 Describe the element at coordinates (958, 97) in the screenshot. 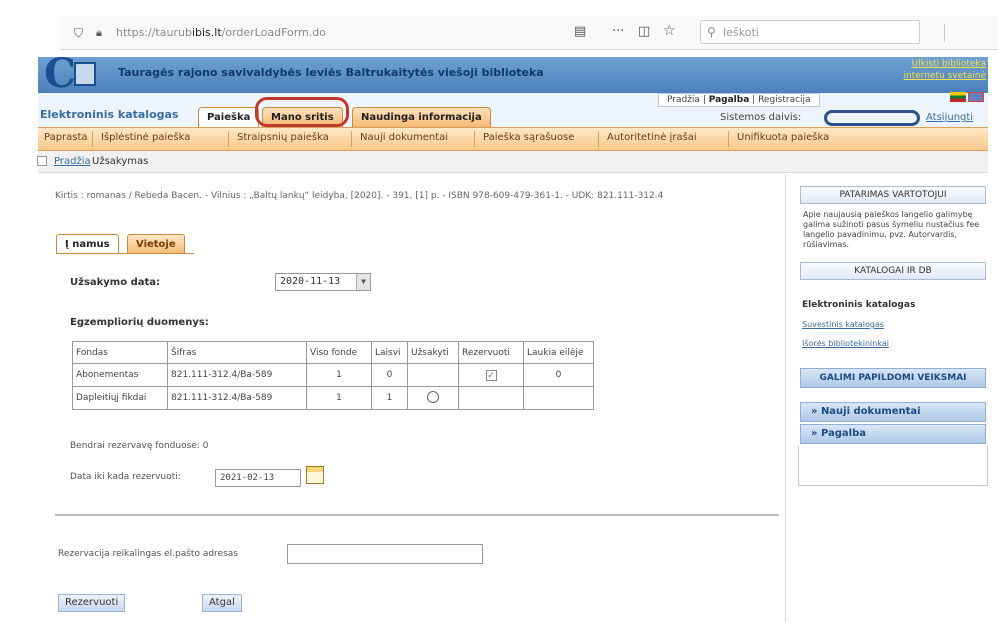

I see `lithuanian-flag-icon` at that location.